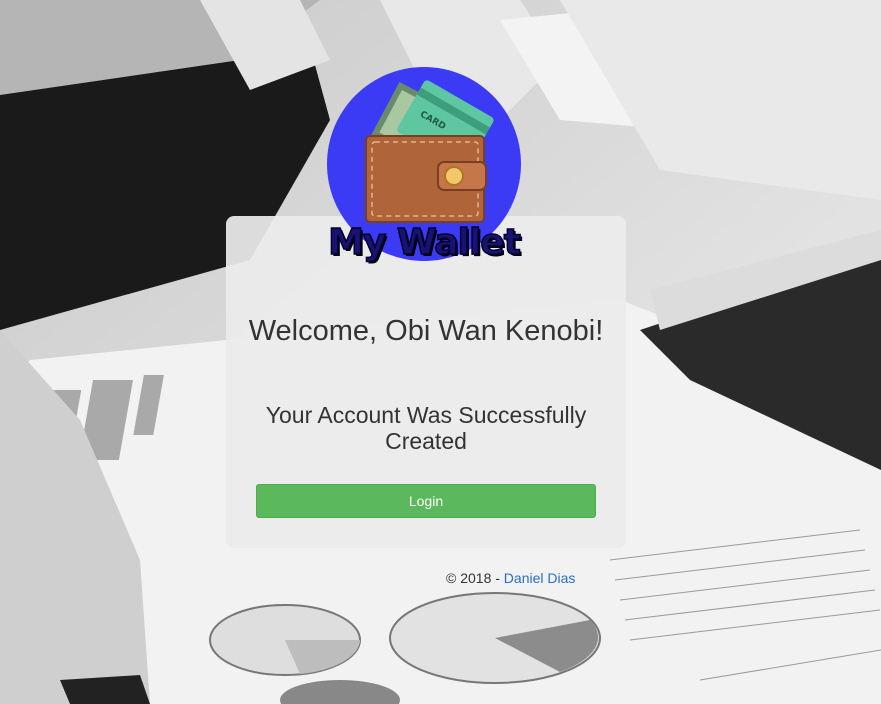  Describe the element at coordinates (424, 242) in the screenshot. I see `logo-text: My Wallet` at that location.